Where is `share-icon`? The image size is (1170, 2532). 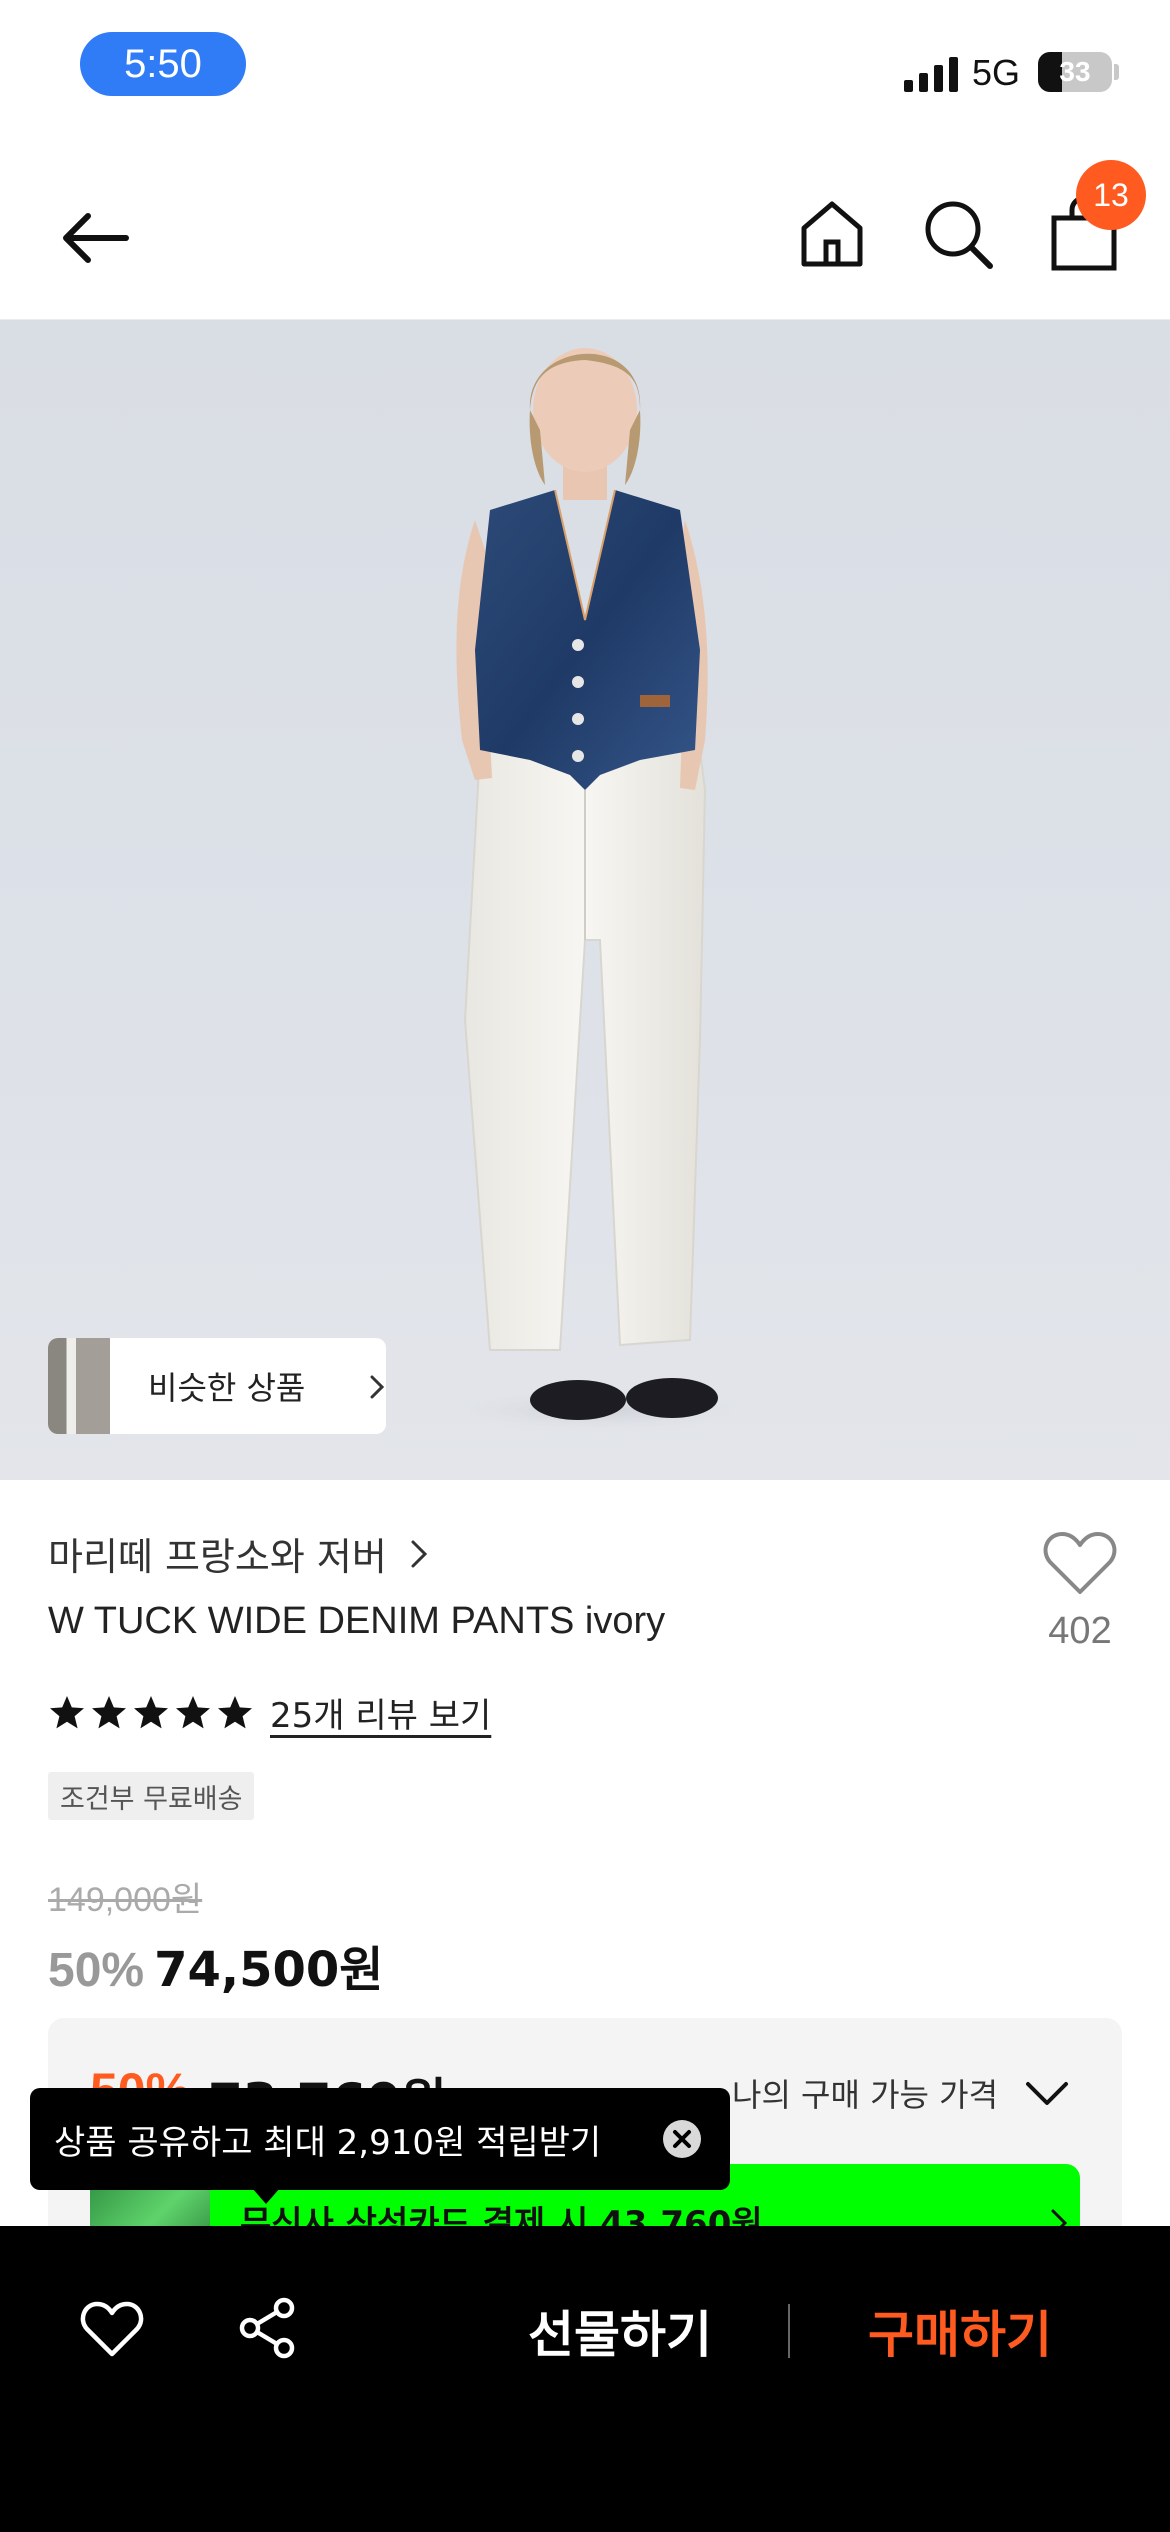 share-icon is located at coordinates (268, 2328).